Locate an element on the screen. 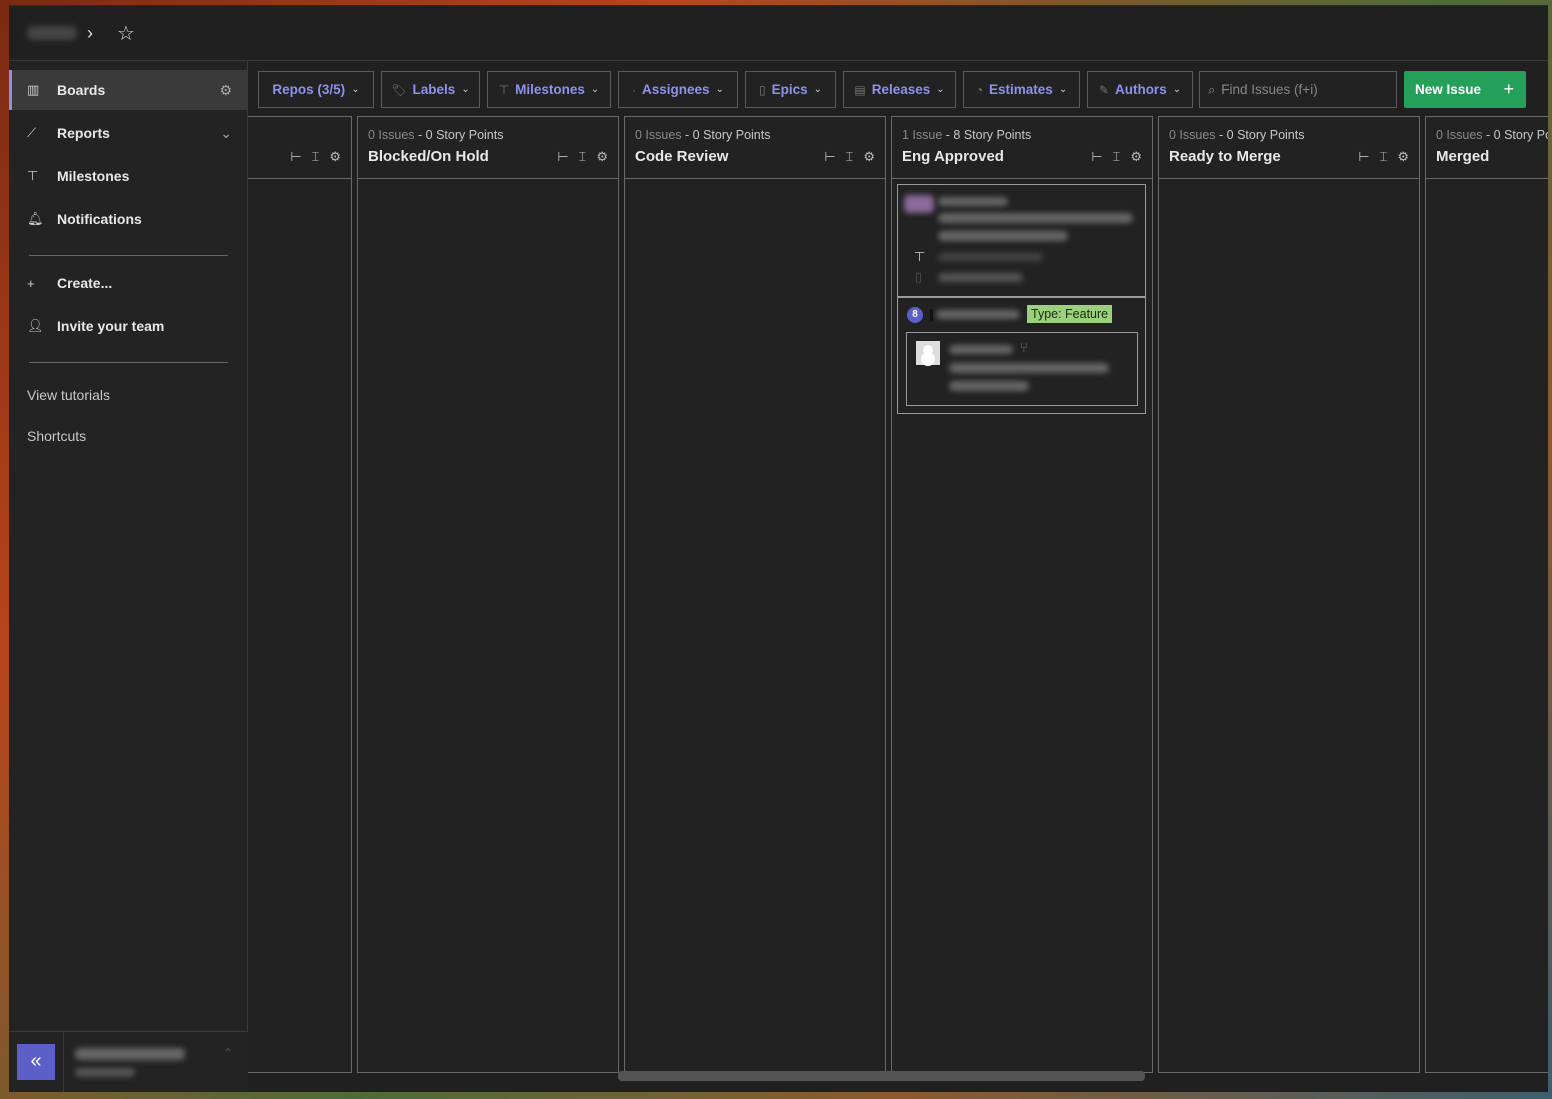  story-points: 0 Story Points is located at coordinates (731, 135).